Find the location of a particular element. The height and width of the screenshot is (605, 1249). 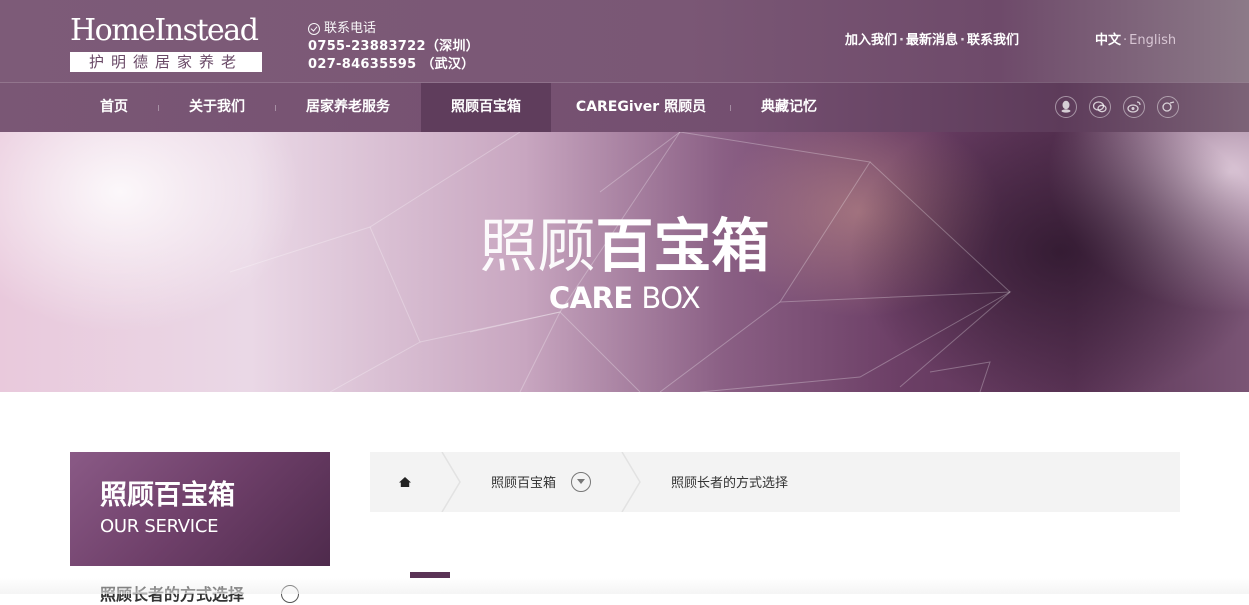

nav-home-care: 居家养老服务 is located at coordinates (348, 107).